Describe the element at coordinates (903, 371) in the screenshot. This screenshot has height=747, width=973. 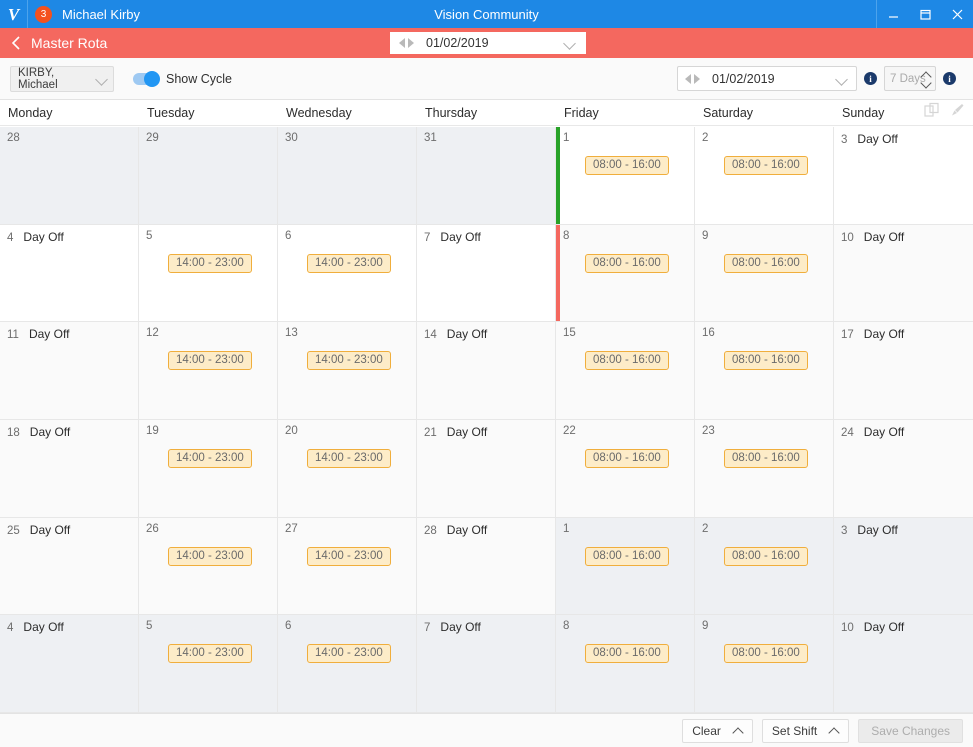
I see `calendar-cell: 17 Day Off` at that location.